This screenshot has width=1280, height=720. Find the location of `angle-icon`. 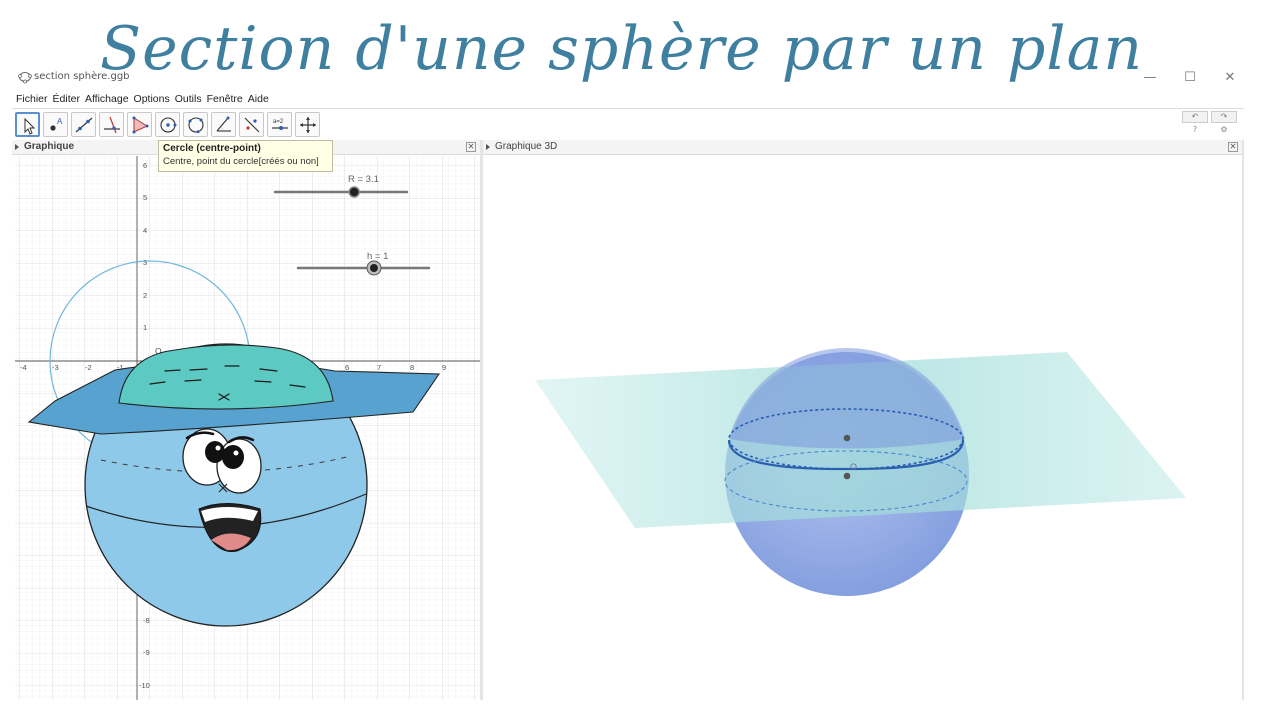

angle-icon is located at coordinates (223, 124).